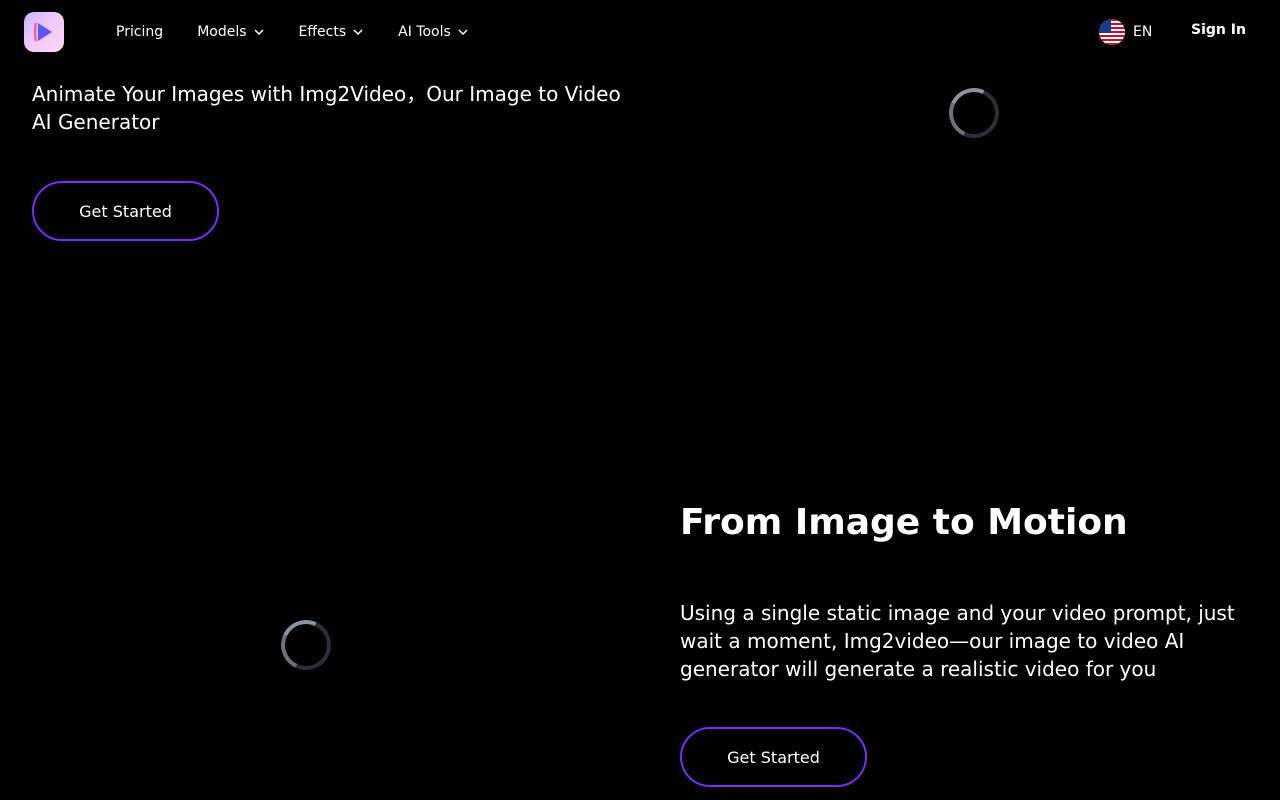 This screenshot has width=1280, height=800. I want to click on us-flag-icon, so click(1112, 32).